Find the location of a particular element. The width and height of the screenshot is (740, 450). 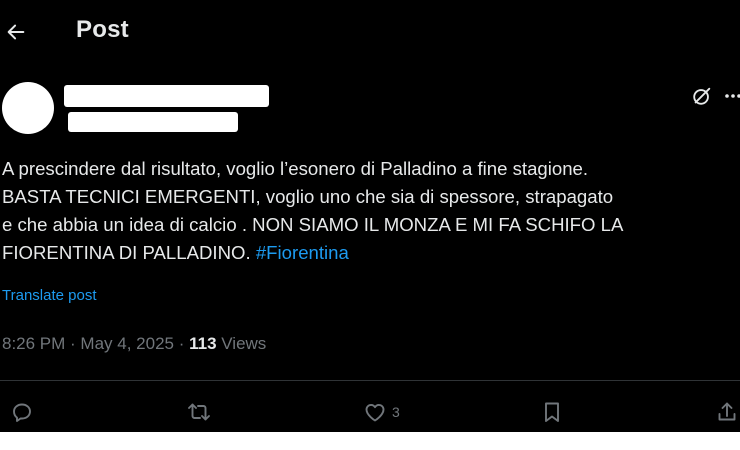

post-date: May 4, 2025 is located at coordinates (127, 343).